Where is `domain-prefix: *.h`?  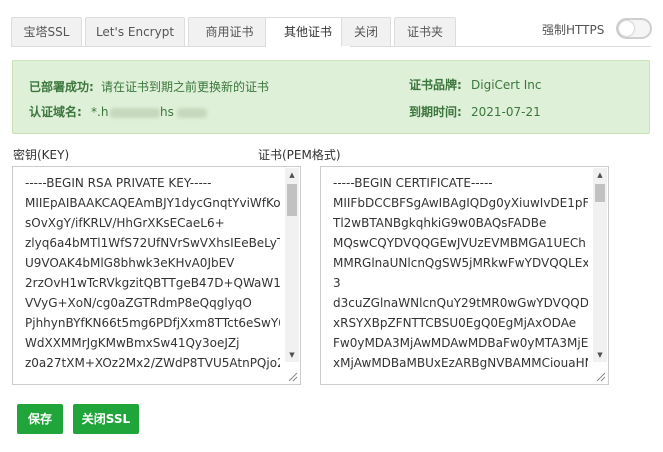
domain-prefix: *.h is located at coordinates (100, 112).